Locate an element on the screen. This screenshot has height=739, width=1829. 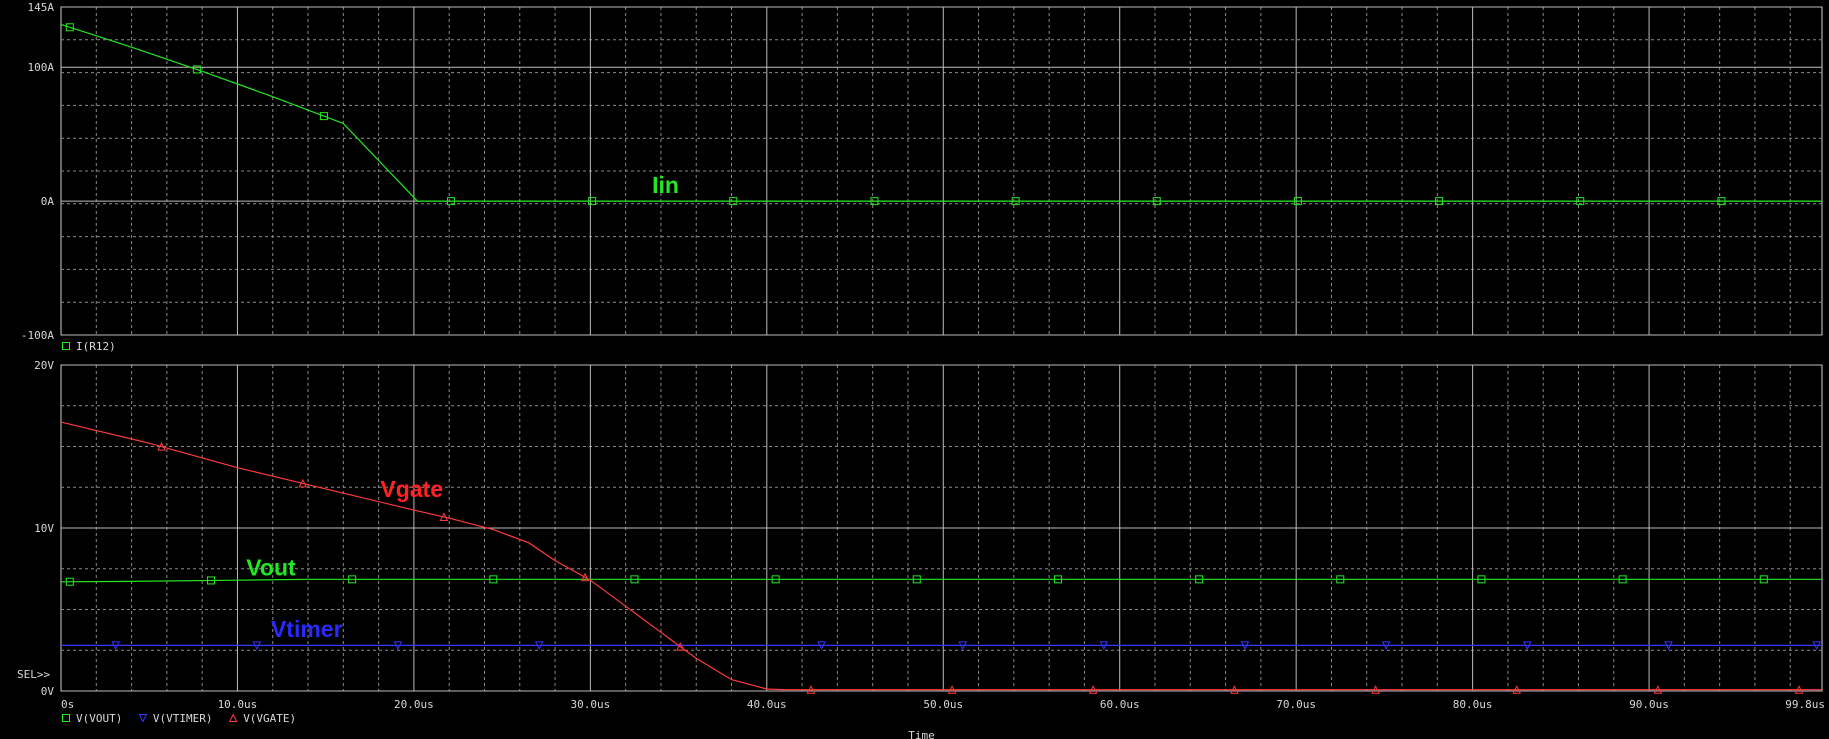
legend-label: I(R12) is located at coordinates (96, 346).